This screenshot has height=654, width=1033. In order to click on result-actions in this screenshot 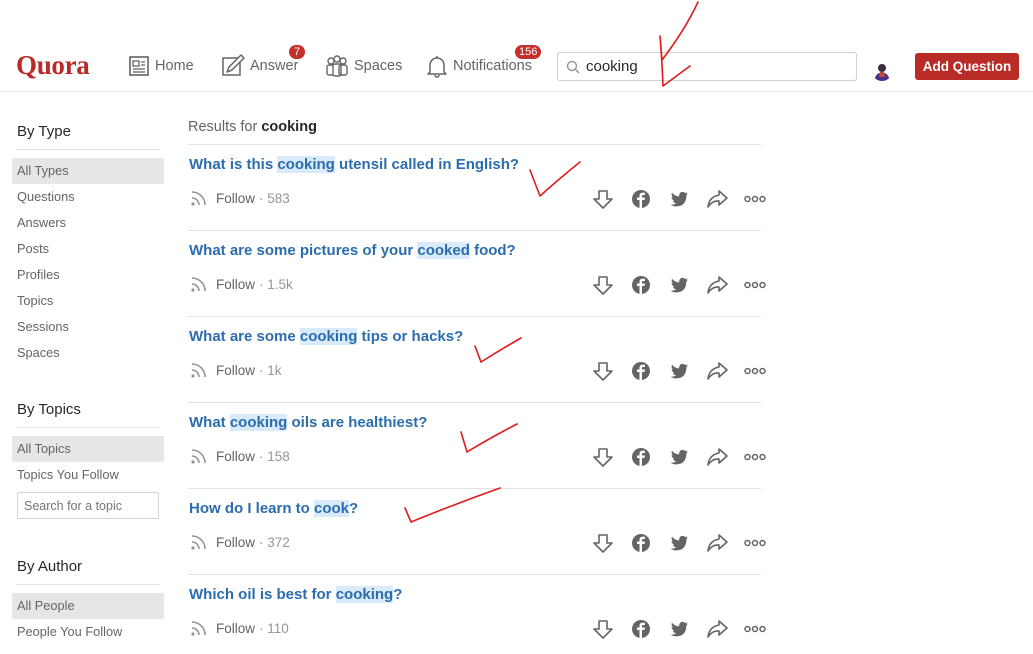, I will do `click(679, 199)`.